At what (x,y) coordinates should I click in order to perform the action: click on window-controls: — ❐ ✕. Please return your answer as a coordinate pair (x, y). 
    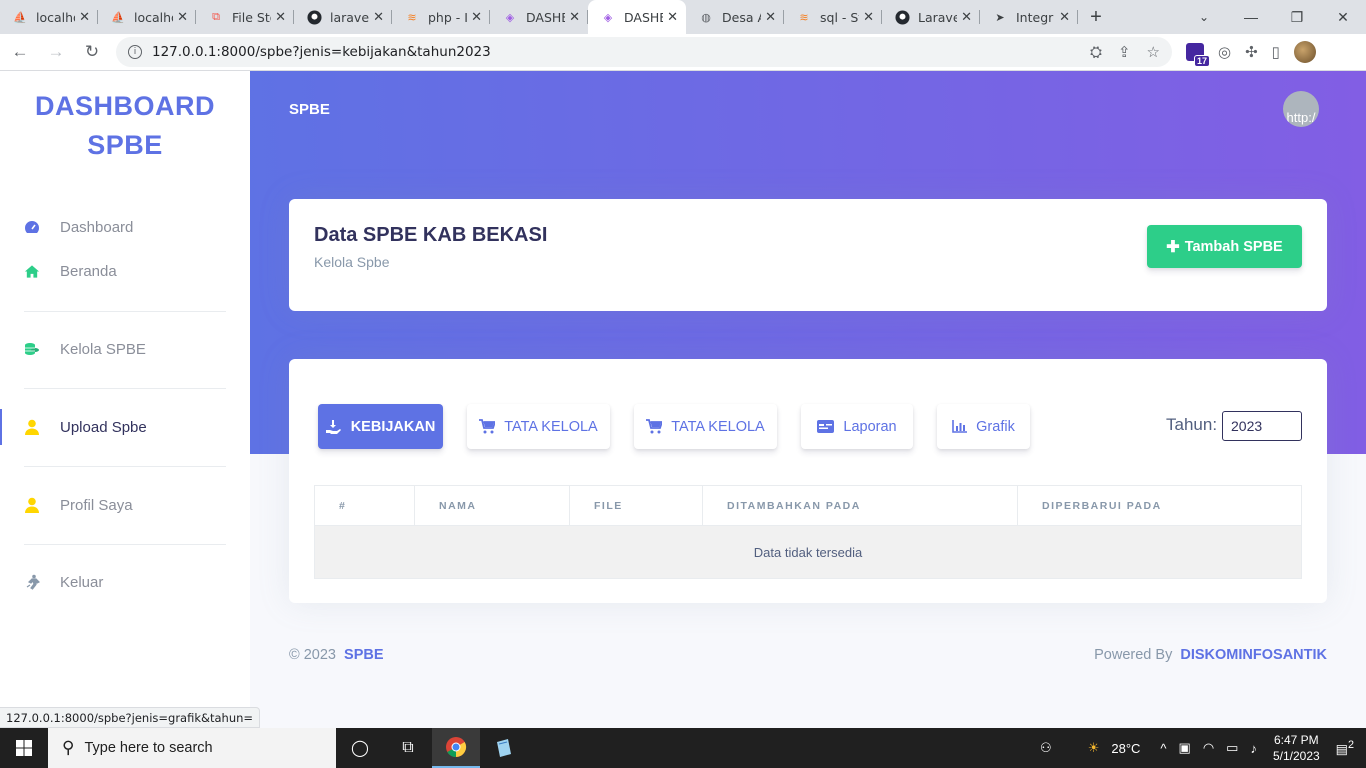
    Looking at the image, I should click on (1297, 17).